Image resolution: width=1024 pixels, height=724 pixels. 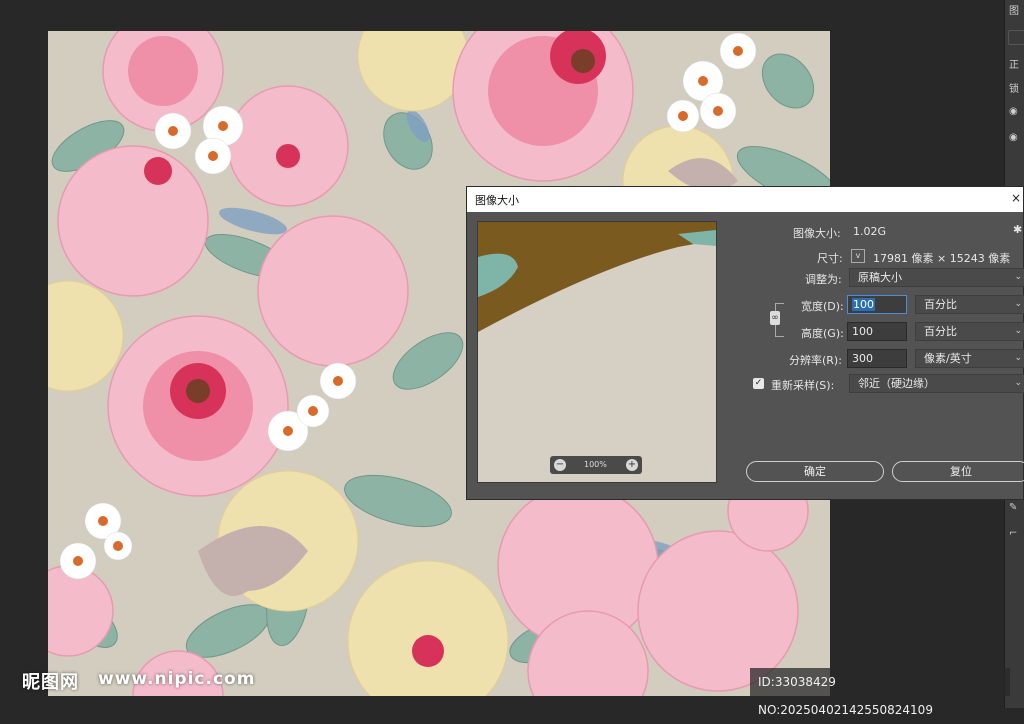 What do you see at coordinates (497, 200) in the screenshot?
I see `dialog-title: 图像大小` at bounding box center [497, 200].